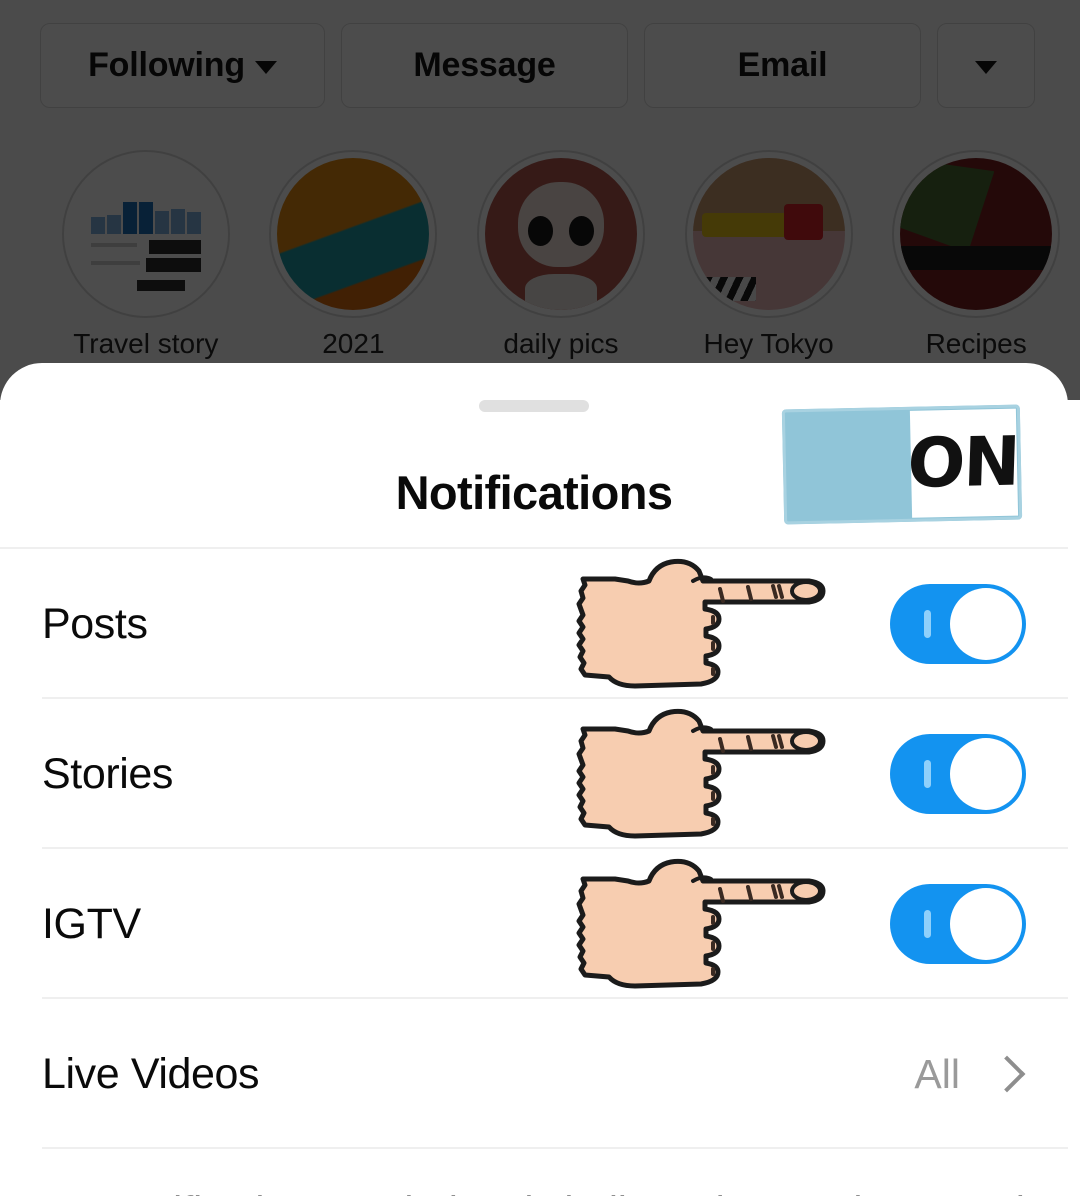  I want to click on drag-handle, so click(534, 406).